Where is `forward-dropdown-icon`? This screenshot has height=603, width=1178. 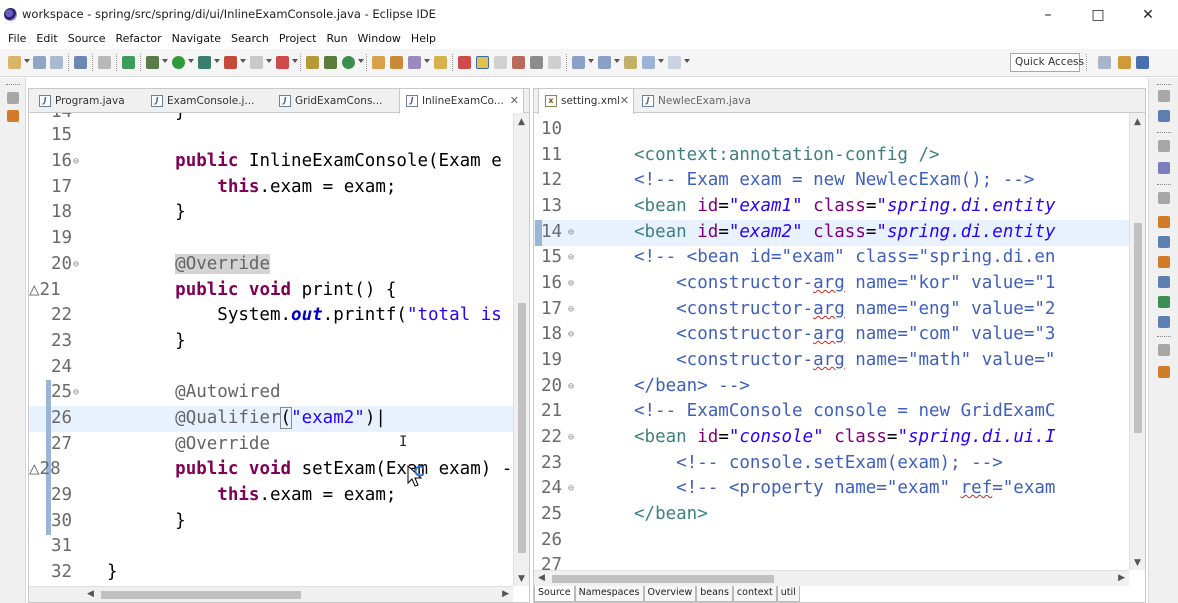 forward-dropdown-icon is located at coordinates (687, 61).